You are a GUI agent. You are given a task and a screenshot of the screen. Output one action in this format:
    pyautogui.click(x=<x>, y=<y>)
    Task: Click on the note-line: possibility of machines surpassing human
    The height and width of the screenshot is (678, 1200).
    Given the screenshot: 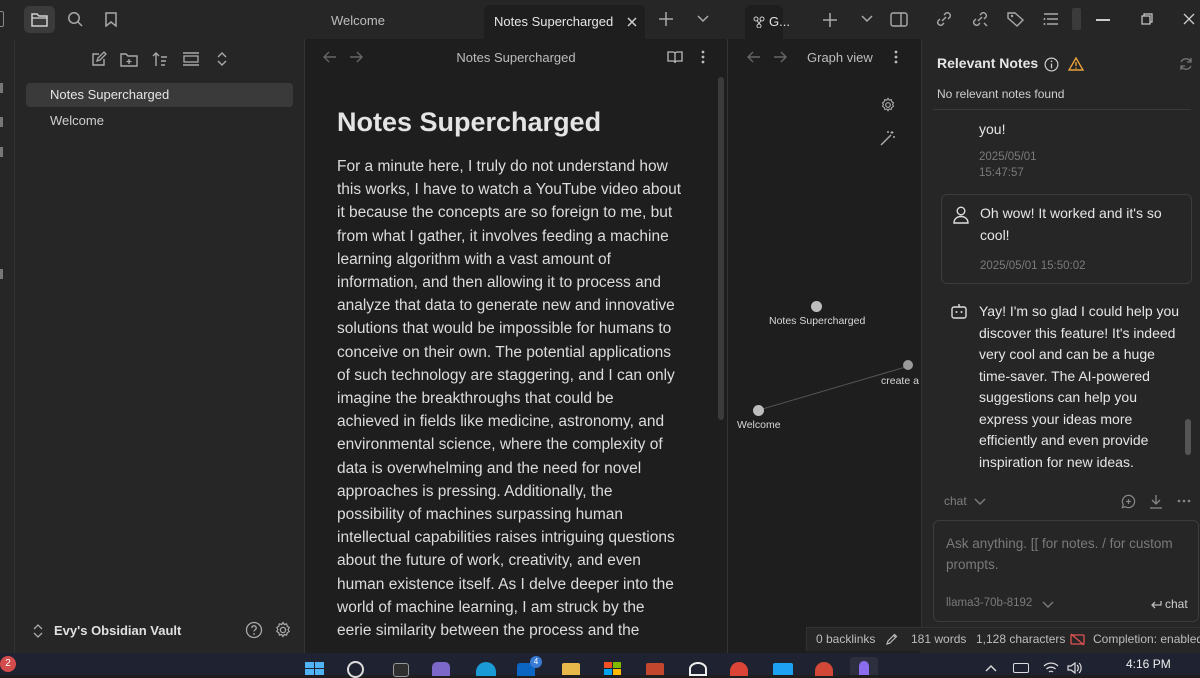 What is the action you would take?
    pyautogui.click(x=480, y=515)
    